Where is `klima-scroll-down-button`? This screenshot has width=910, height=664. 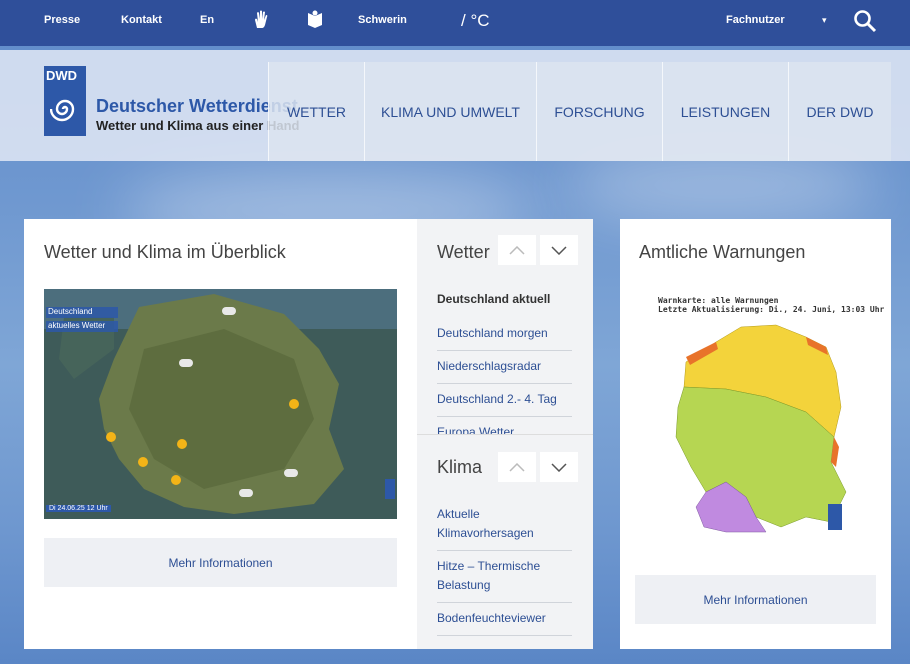 klima-scroll-down-button is located at coordinates (559, 467).